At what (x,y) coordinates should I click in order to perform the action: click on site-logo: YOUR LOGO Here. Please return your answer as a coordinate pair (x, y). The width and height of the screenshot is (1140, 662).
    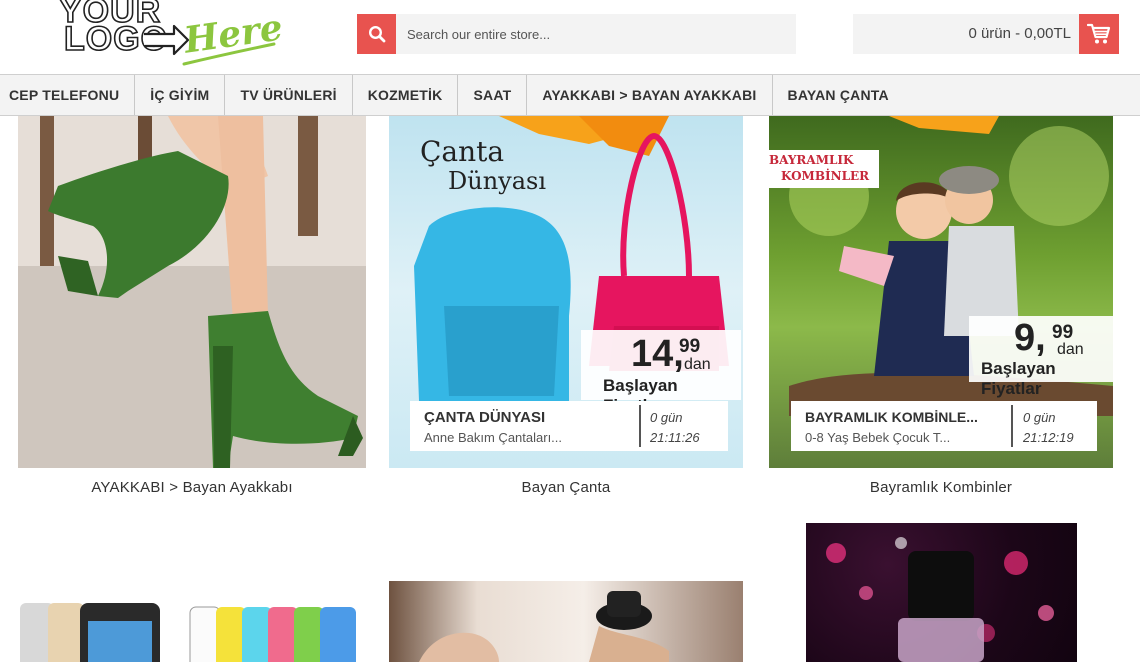
    Looking at the image, I should click on (171, 35).